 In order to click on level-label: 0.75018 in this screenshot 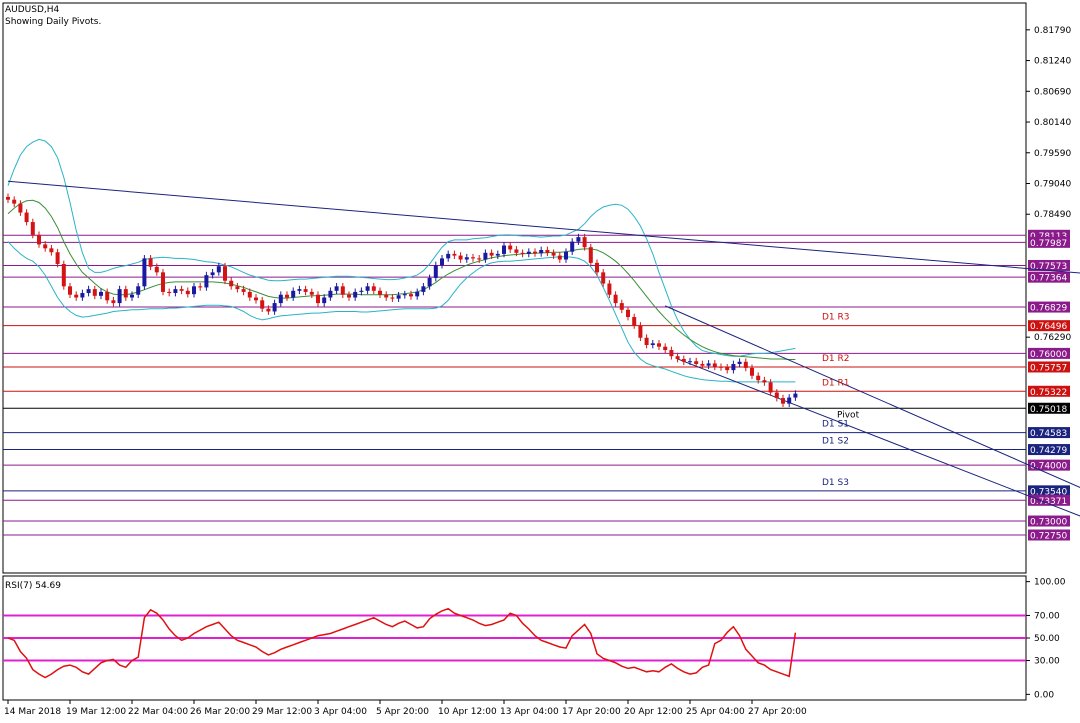, I will do `click(1048, 410)`.